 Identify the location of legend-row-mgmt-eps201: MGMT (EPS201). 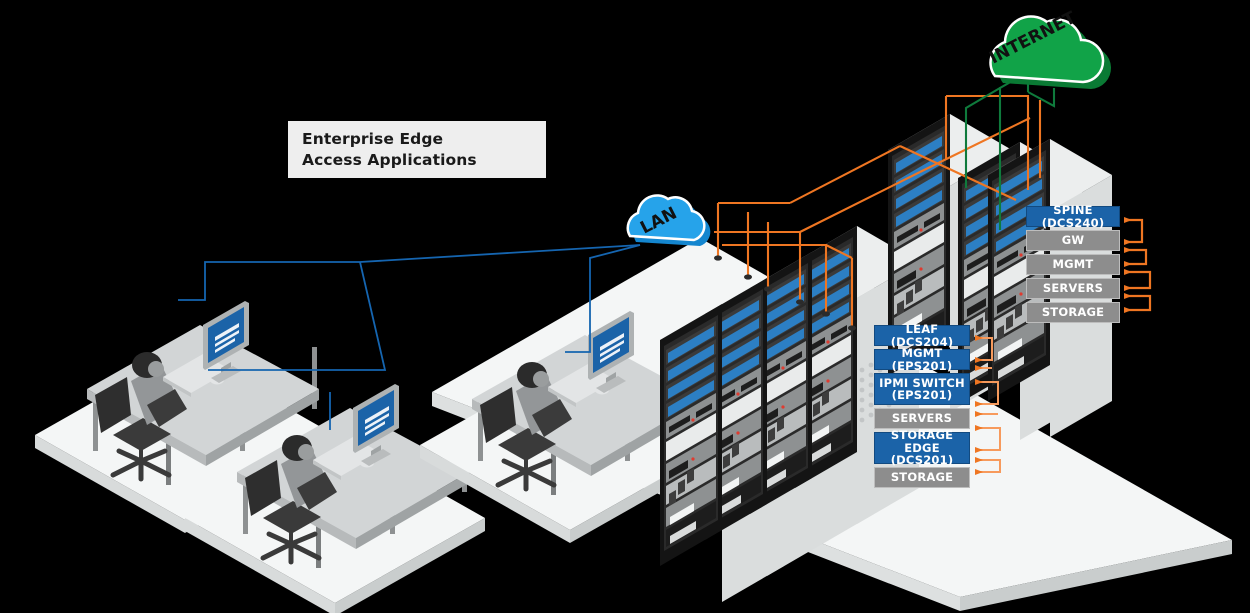
(922, 359).